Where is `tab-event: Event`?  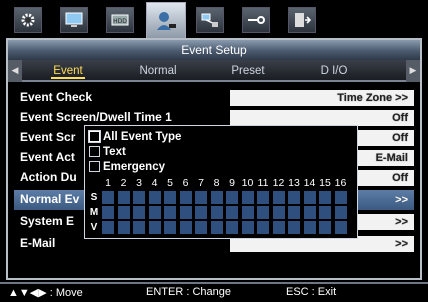 tab-event: Event is located at coordinates (68, 71).